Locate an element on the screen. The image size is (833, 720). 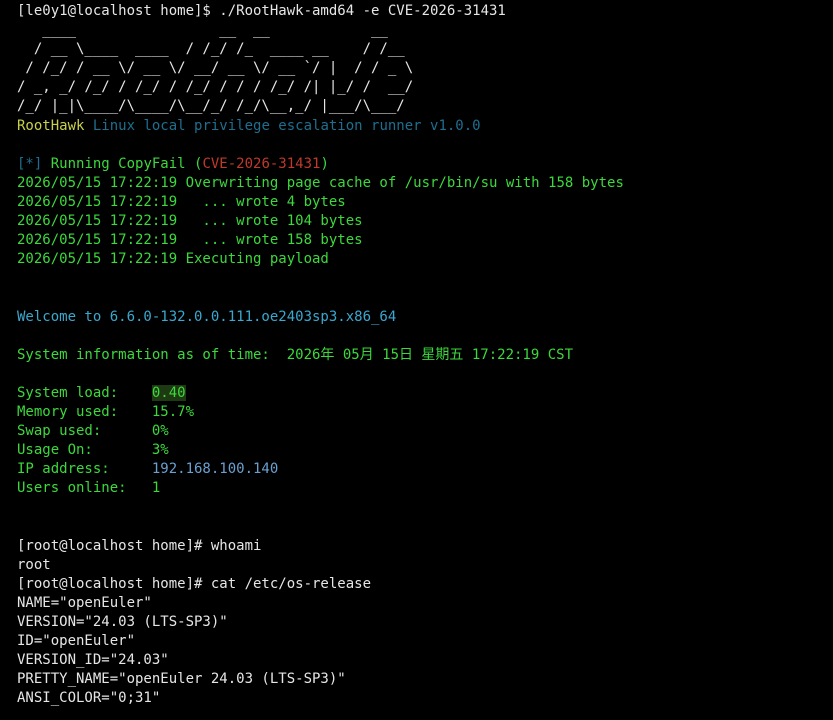
shell-line: PRETTY_NAME="openEuler 24.03 (LTS-SP3)" is located at coordinates (181, 679).